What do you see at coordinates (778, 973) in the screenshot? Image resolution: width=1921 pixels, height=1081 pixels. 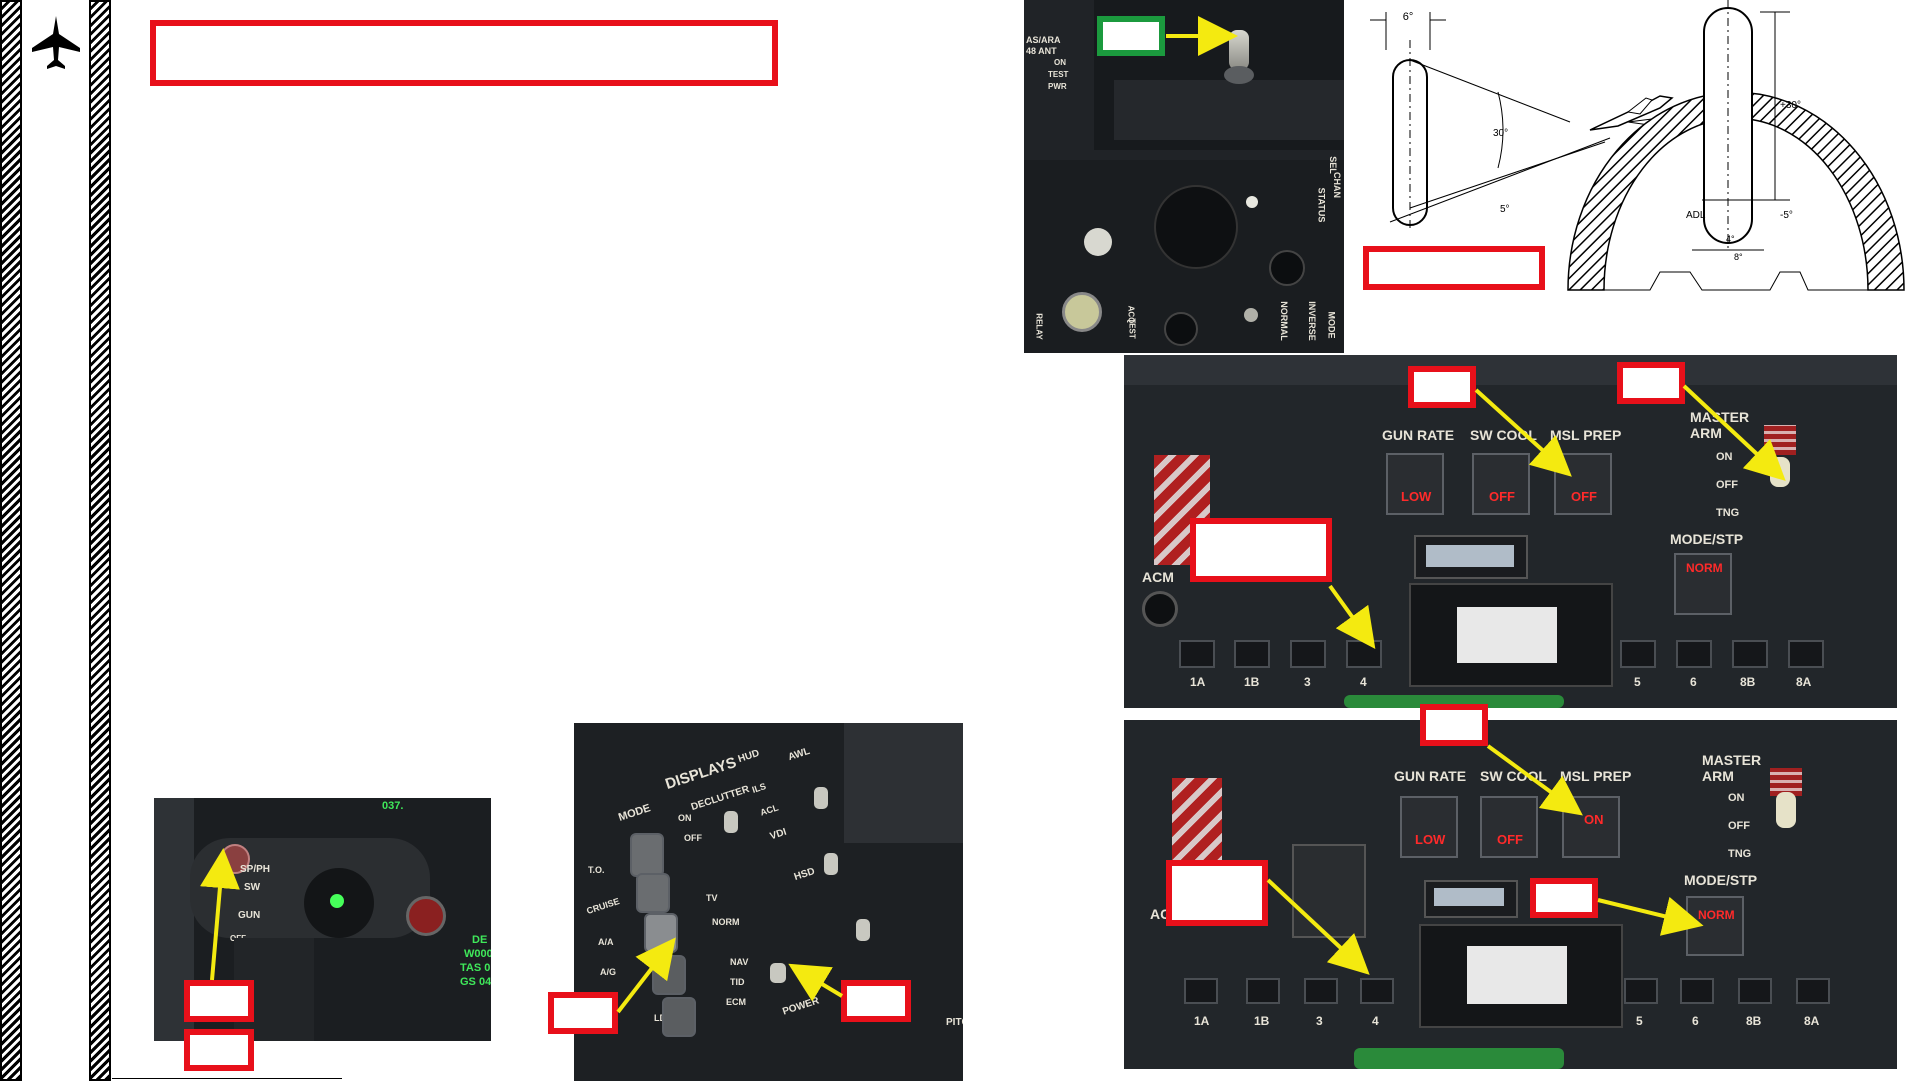 I see `hsd-mode-toggle` at bounding box center [778, 973].